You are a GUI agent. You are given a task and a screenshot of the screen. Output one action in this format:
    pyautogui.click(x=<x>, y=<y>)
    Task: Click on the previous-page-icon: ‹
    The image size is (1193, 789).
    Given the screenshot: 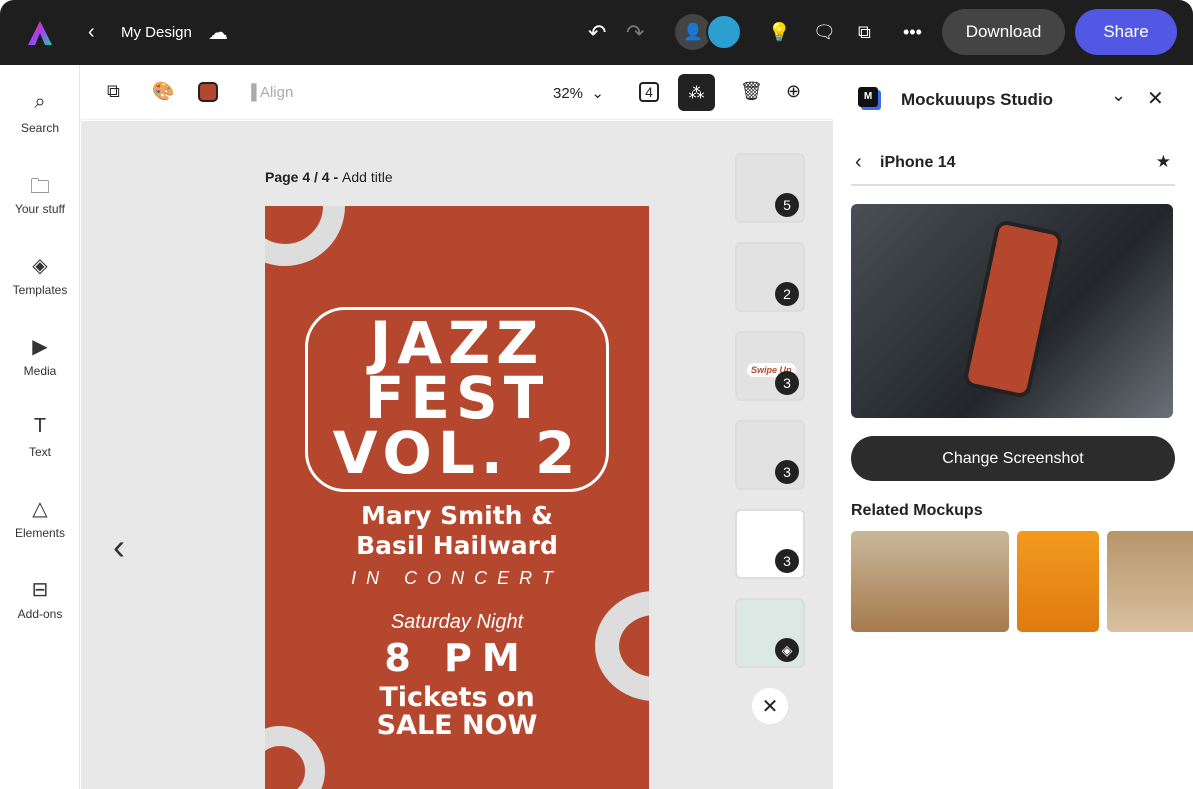 What is the action you would take?
    pyautogui.click(x=119, y=547)
    